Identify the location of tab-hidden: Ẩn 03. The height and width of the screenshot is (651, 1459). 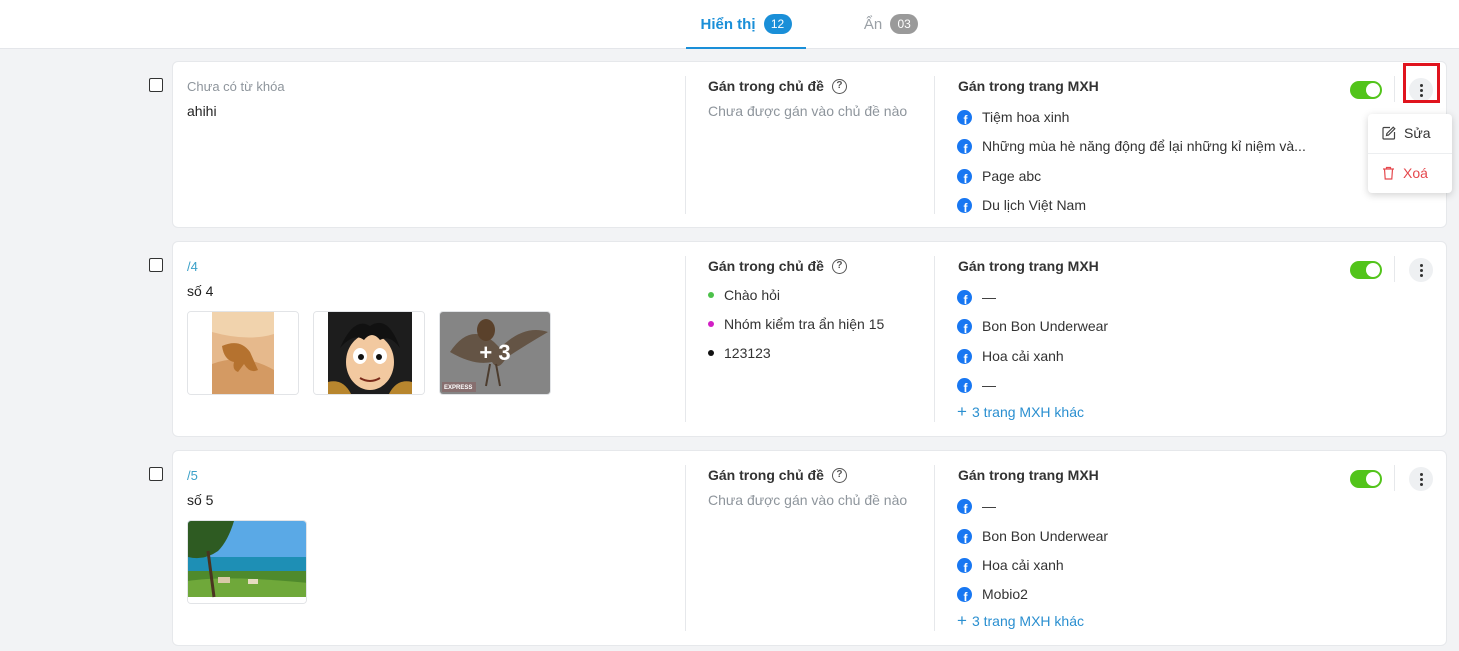
(891, 24).